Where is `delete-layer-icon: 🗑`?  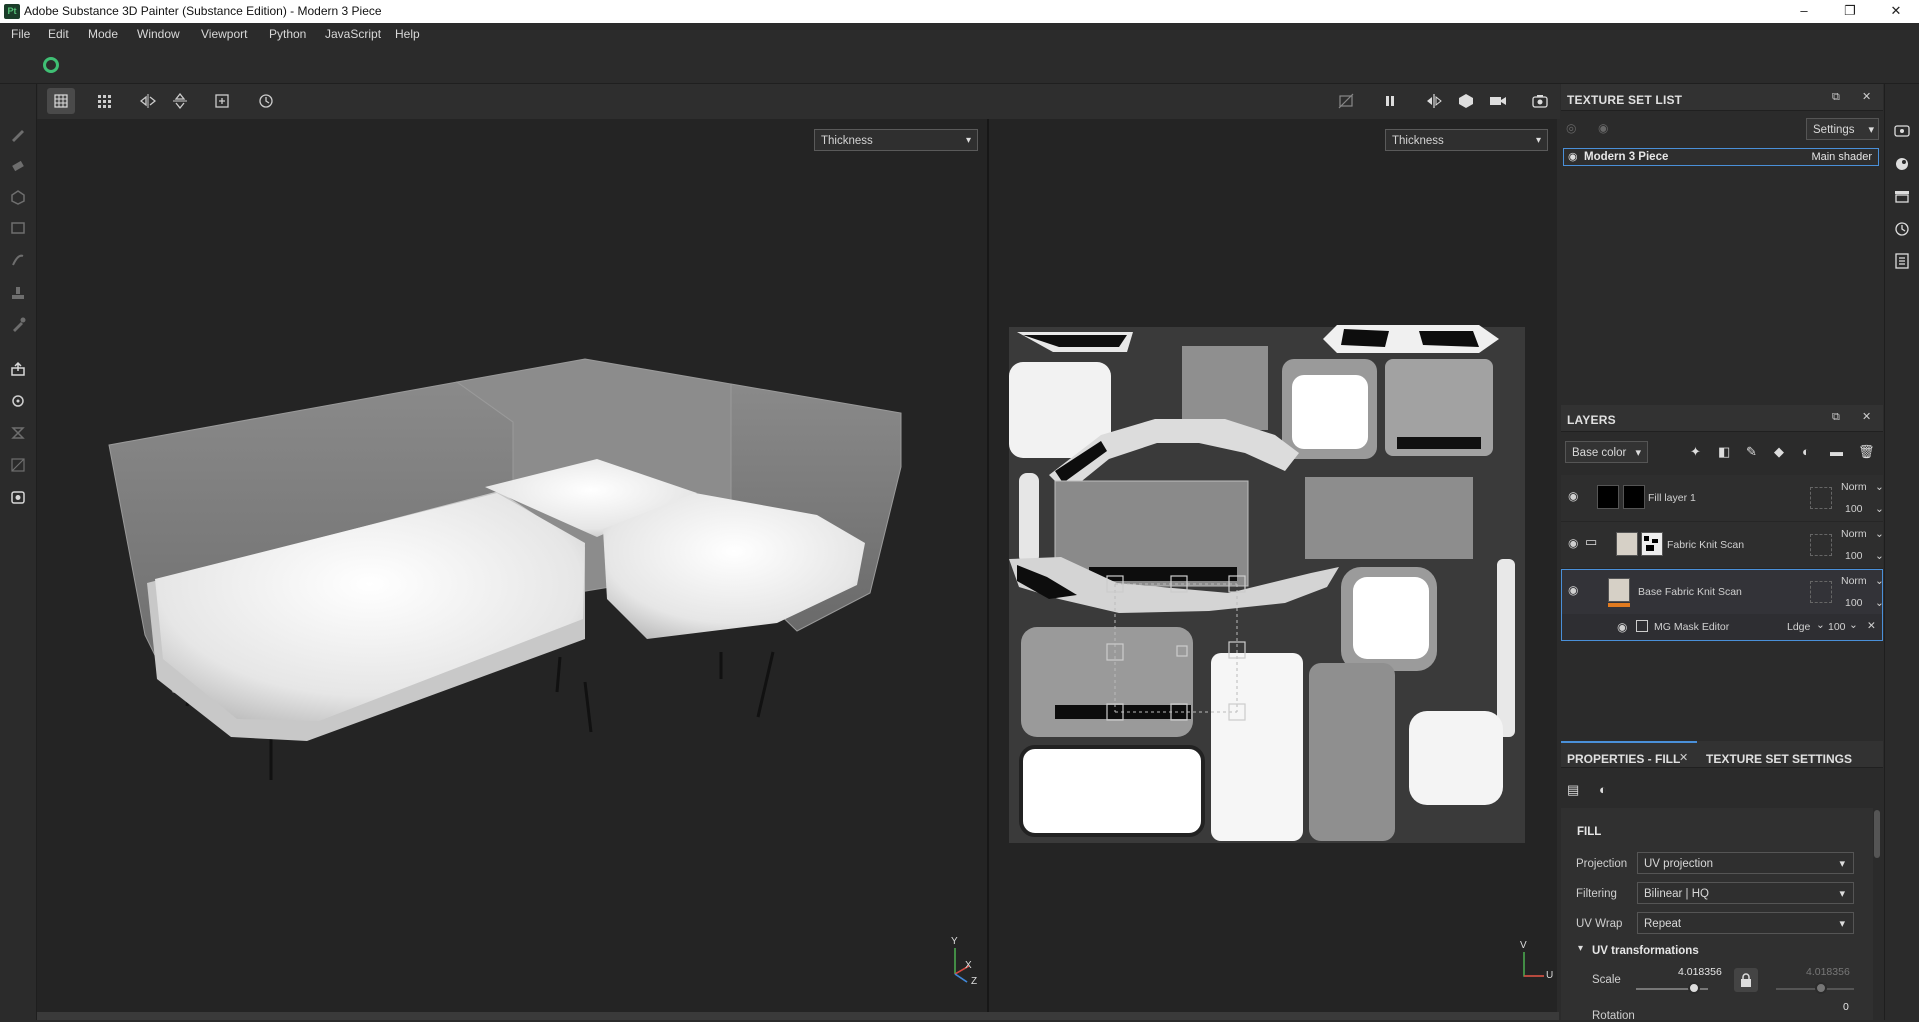
delete-layer-icon: 🗑 is located at coordinates (1866, 452).